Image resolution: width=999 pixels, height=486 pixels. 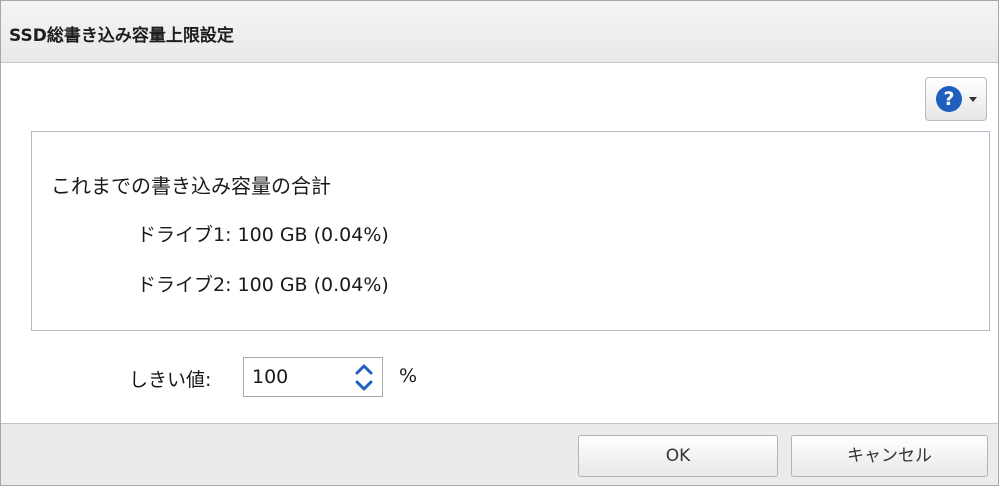 What do you see at coordinates (973, 99) in the screenshot?
I see `caret-down-icon` at bounding box center [973, 99].